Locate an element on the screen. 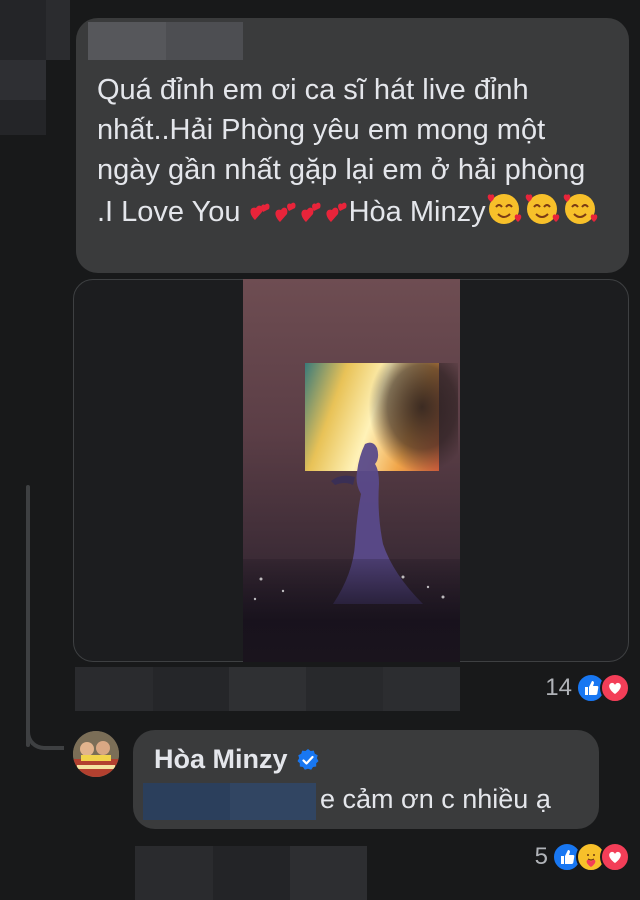  reply-reactions: 5 is located at coordinates (582, 857).